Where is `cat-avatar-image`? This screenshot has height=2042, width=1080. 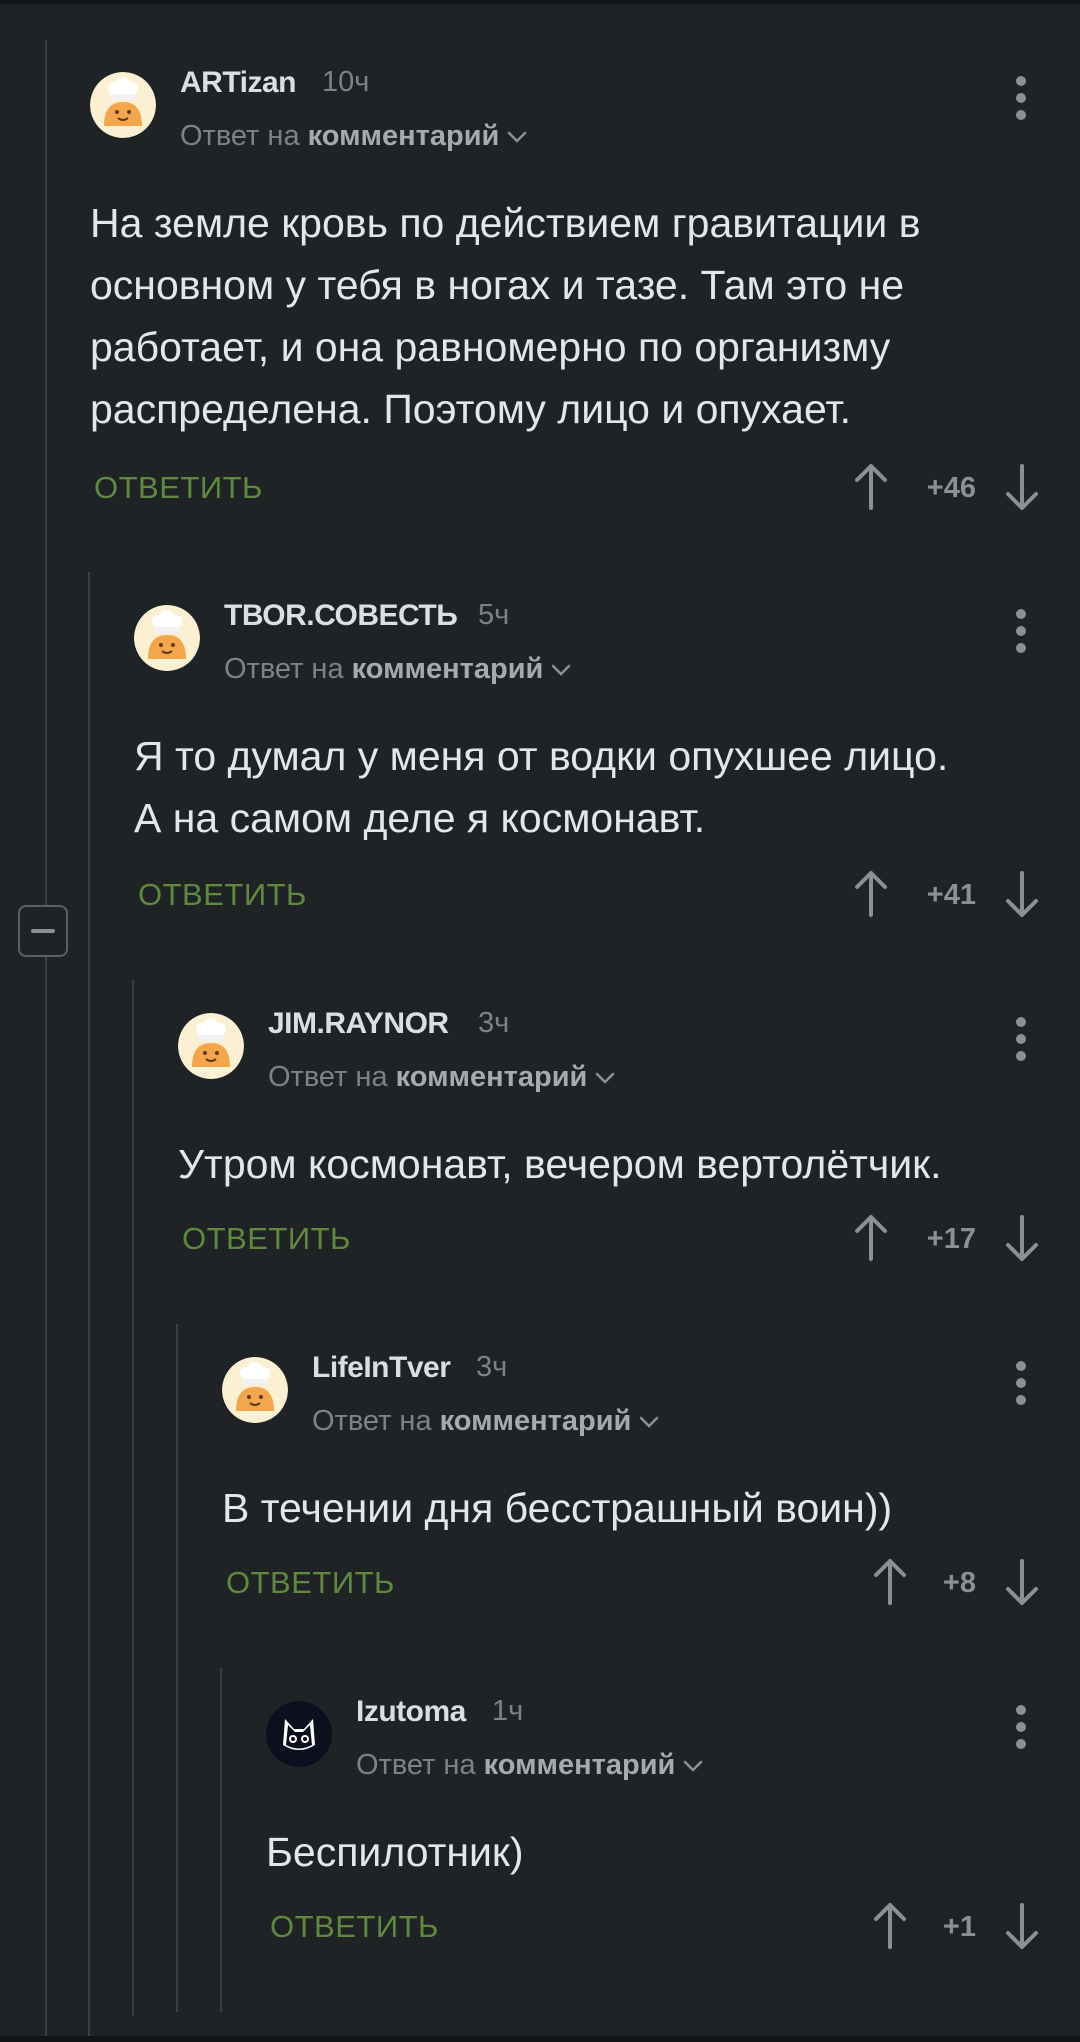
cat-avatar-image is located at coordinates (299, 1734).